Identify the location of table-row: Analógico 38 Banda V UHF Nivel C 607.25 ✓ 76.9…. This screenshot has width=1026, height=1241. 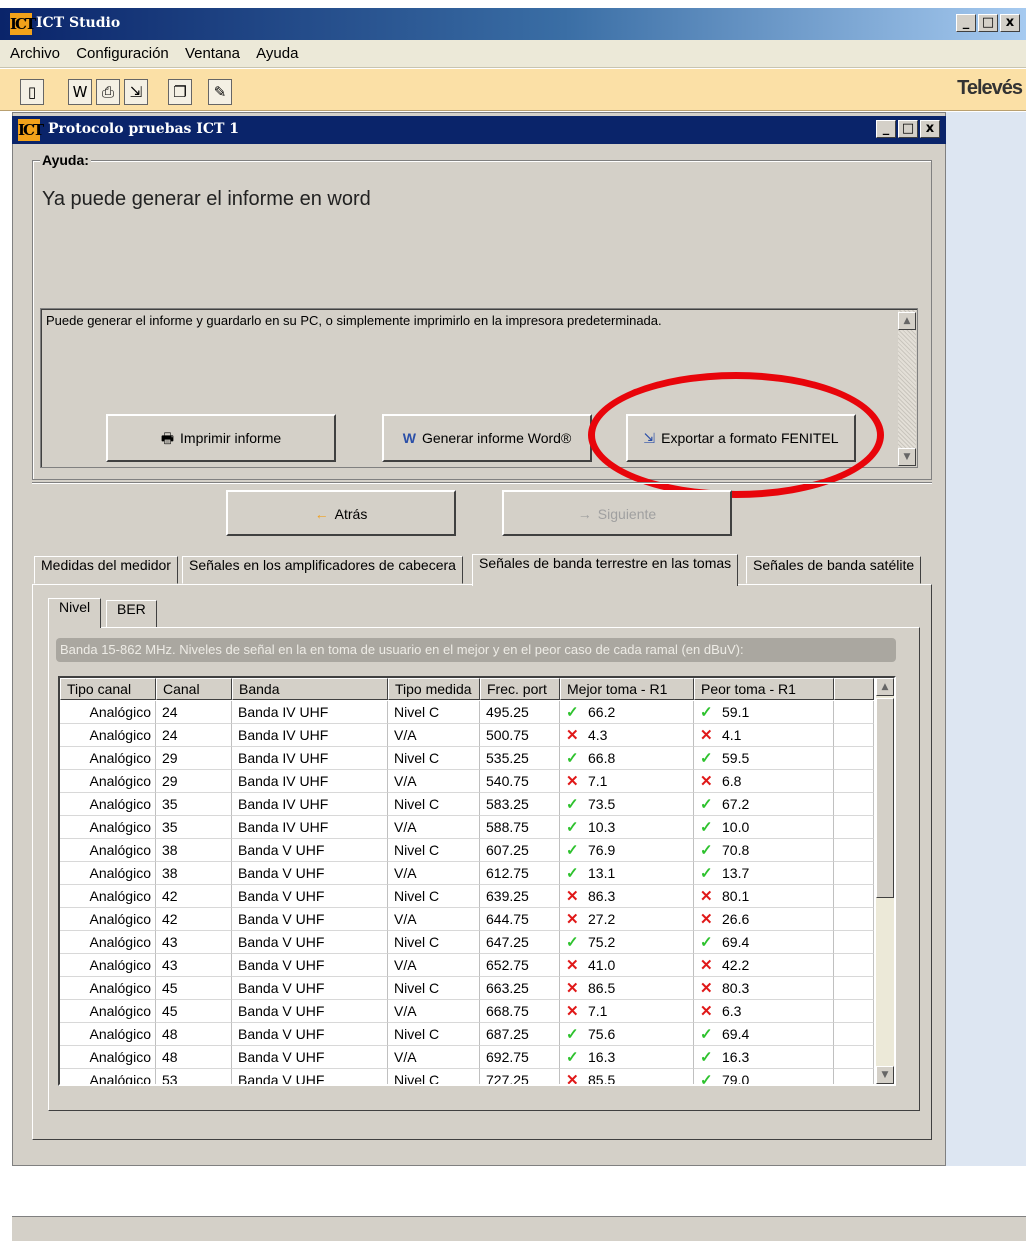
(467, 850).